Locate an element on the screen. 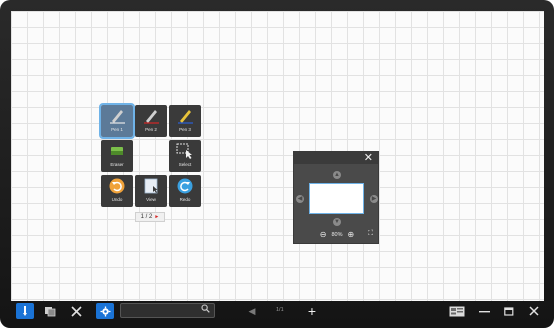 Image resolution: width=554 pixels, height=328 pixels. zoom-in-icon: ⊕ is located at coordinates (351, 235).